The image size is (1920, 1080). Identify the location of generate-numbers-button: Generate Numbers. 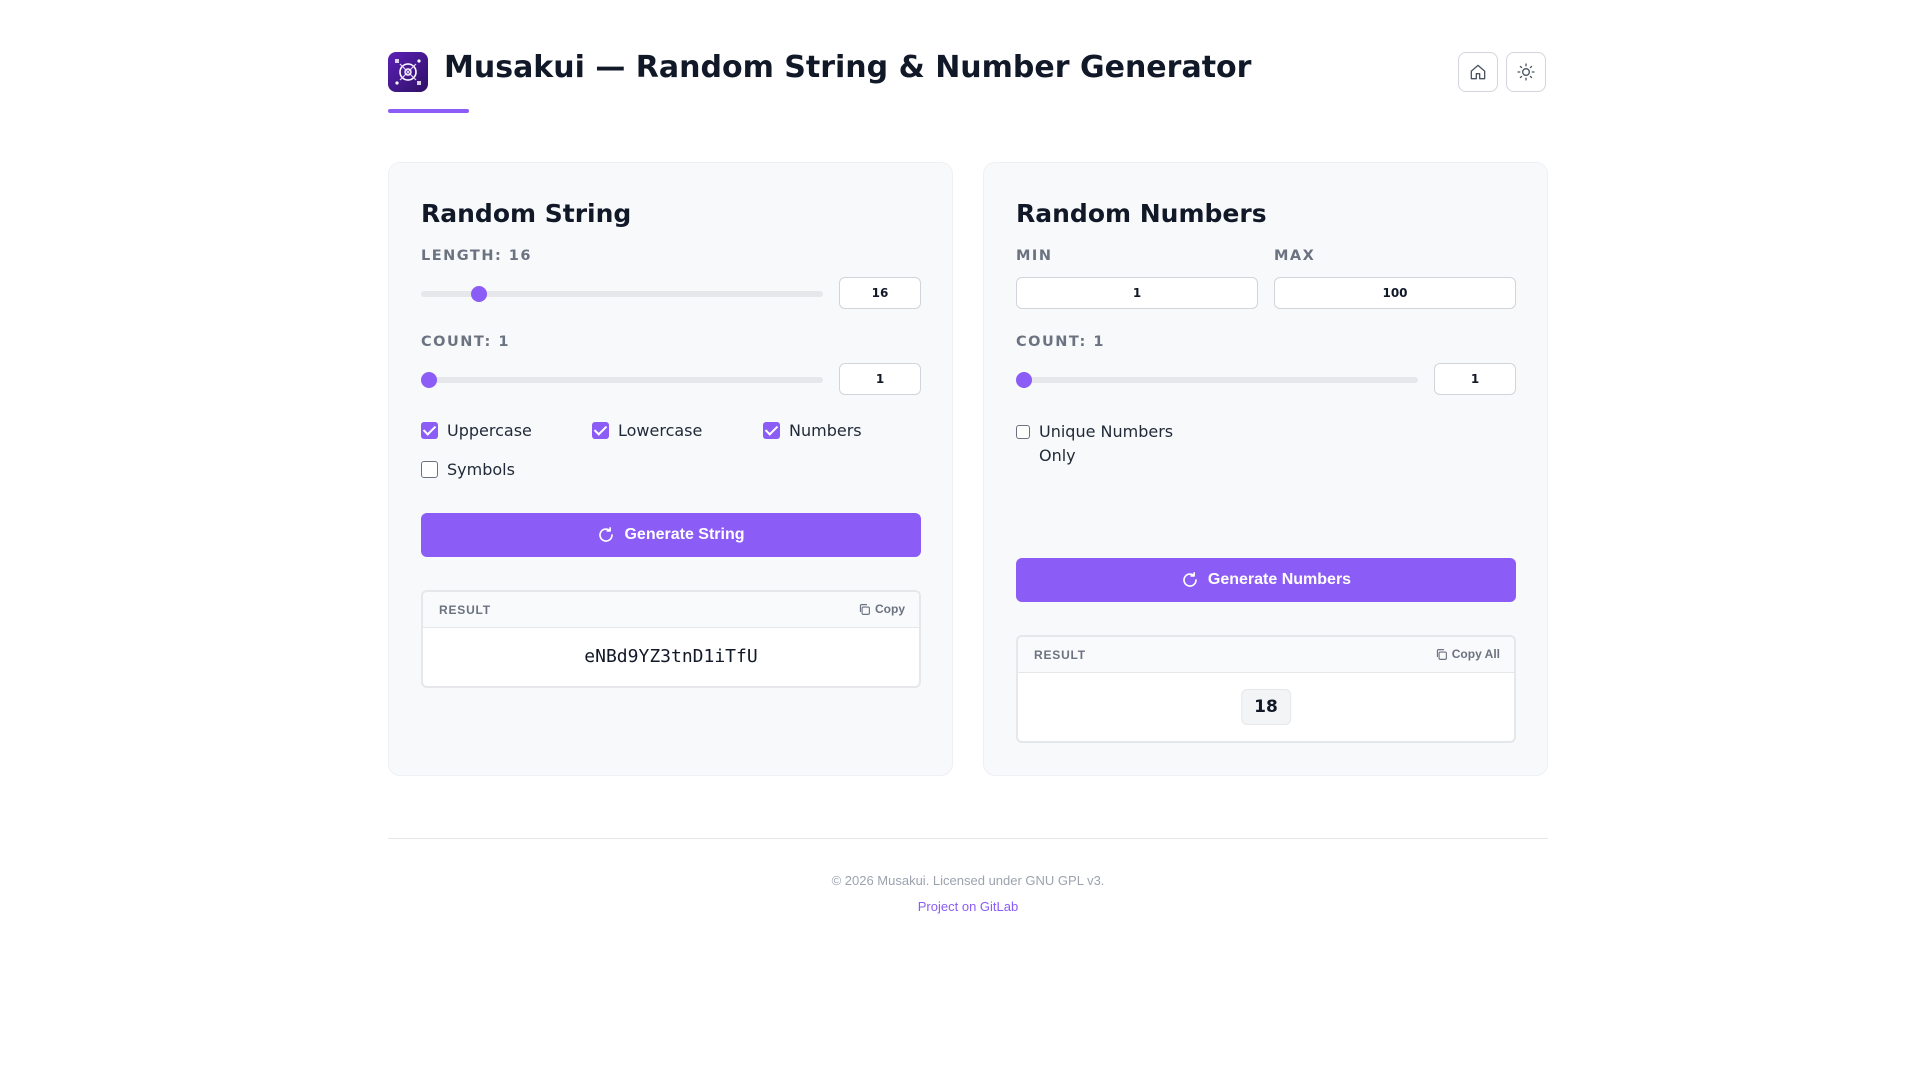
(1266, 580).